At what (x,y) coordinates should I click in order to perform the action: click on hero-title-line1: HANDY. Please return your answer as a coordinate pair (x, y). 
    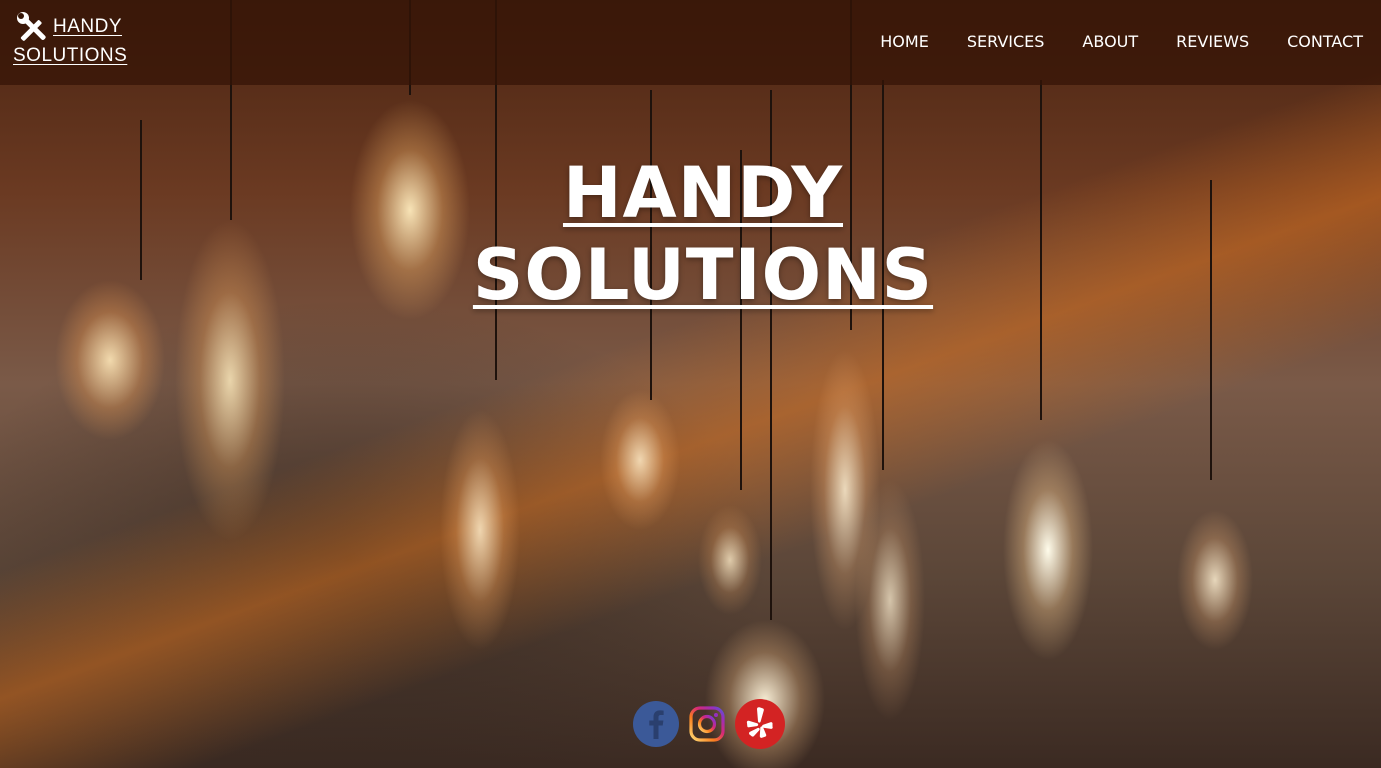
    Looking at the image, I should click on (703, 193).